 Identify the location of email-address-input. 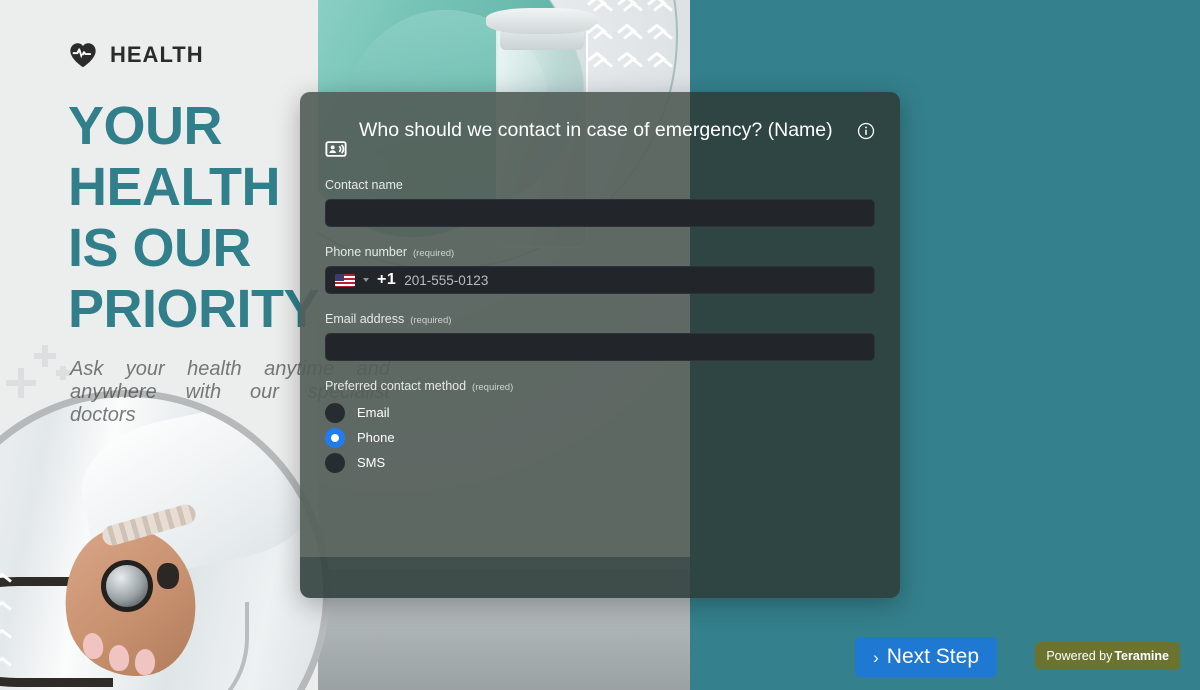
(600, 347).